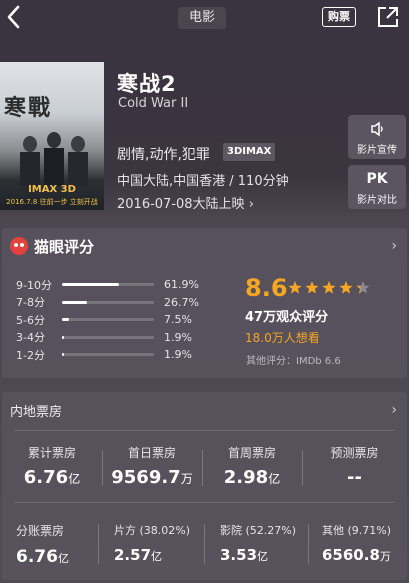 The height and width of the screenshot is (583, 409). I want to click on compare-label: 影片对比, so click(377, 200).